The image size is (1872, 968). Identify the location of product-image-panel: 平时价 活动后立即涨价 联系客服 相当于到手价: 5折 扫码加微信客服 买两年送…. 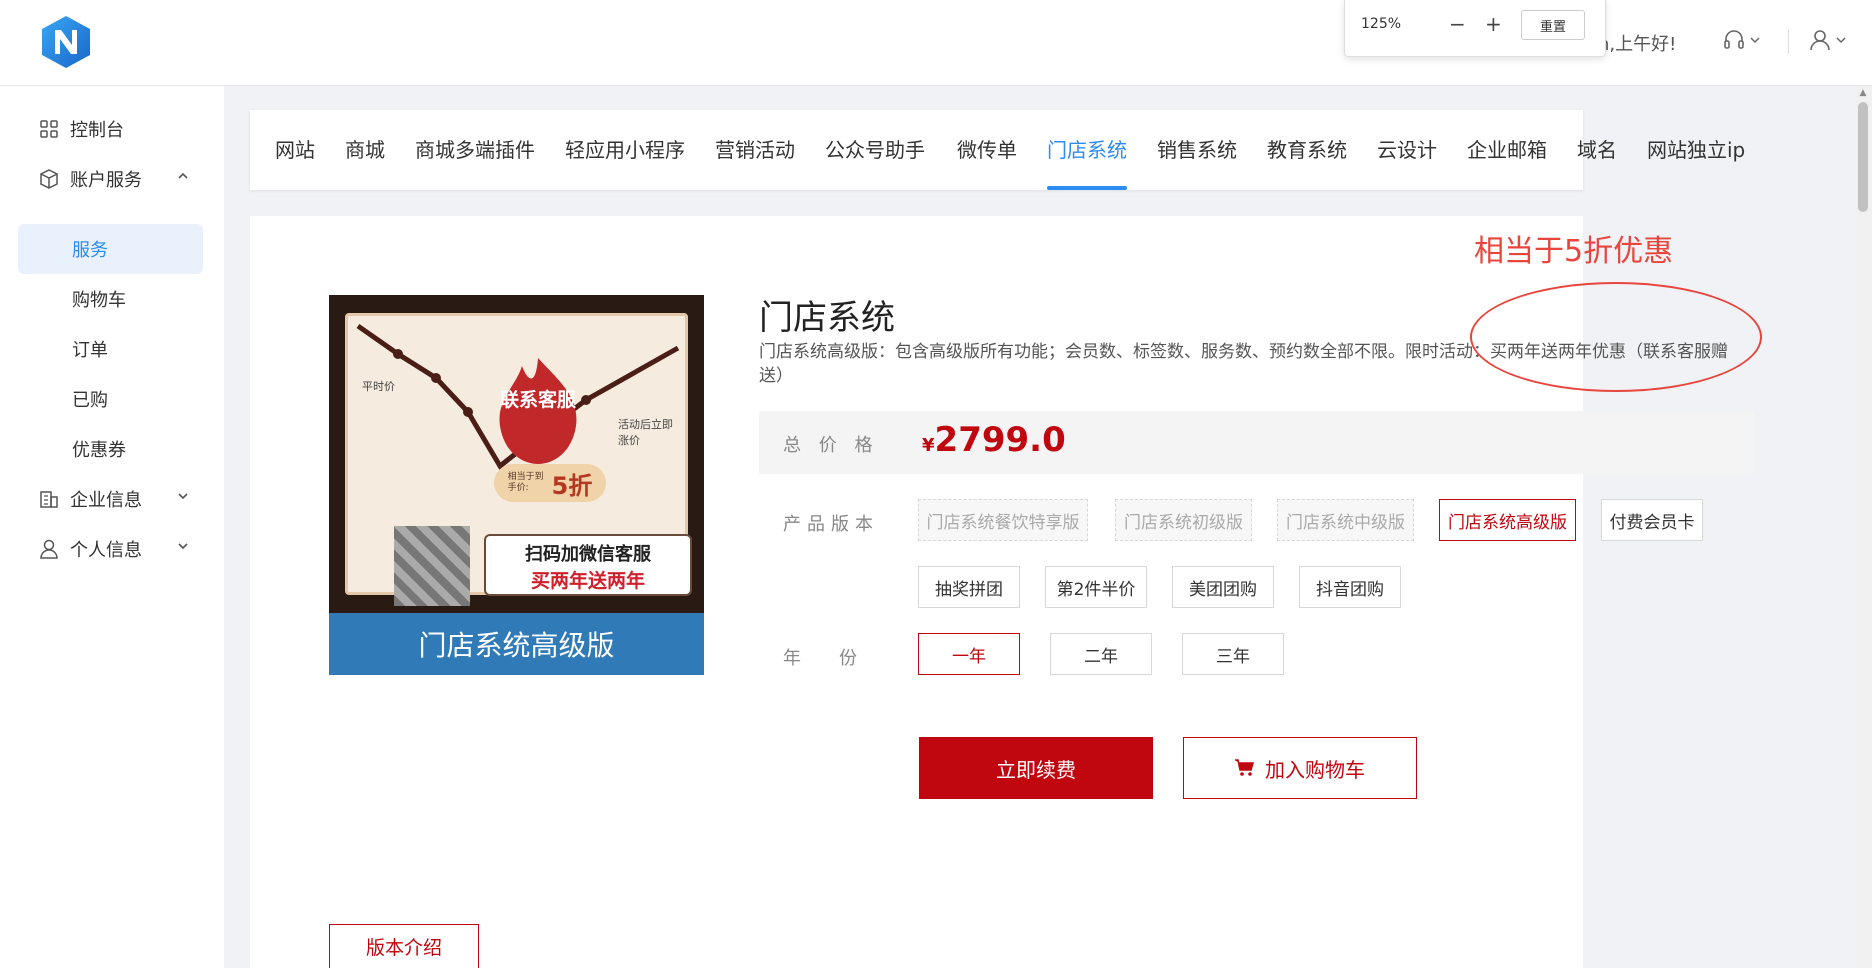
(518, 459).